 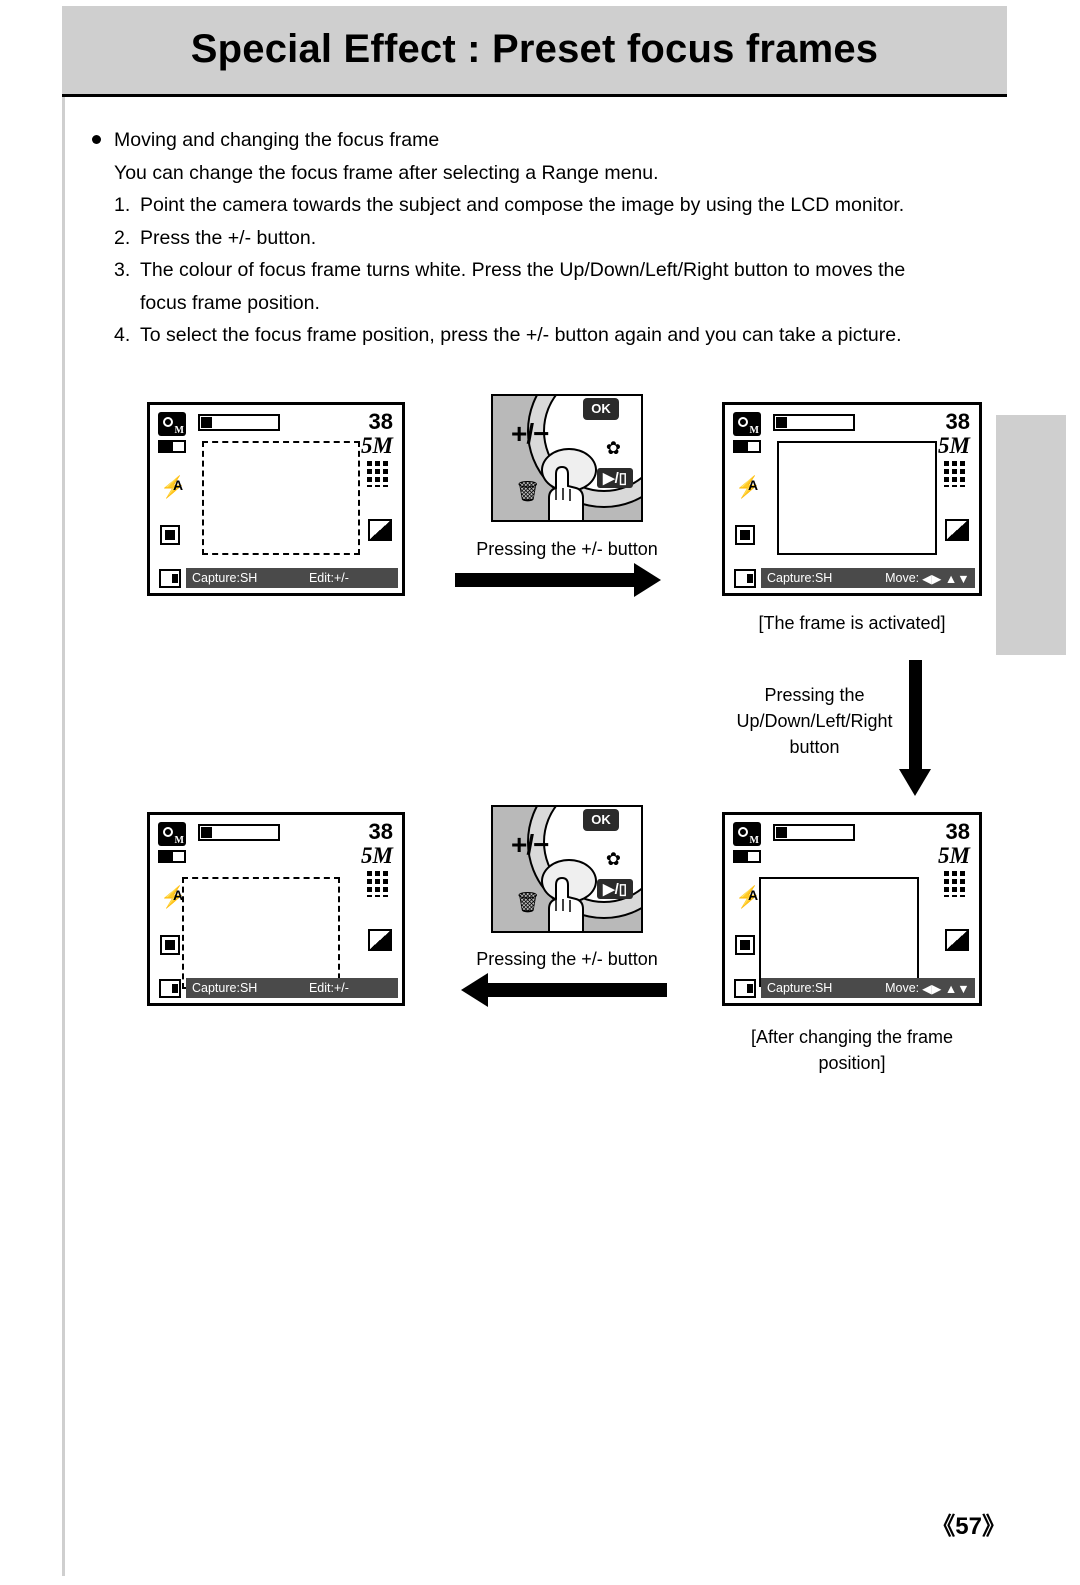 I want to click on status-move-2: Move: ◀▶ ▲▼, so click(x=927, y=578).